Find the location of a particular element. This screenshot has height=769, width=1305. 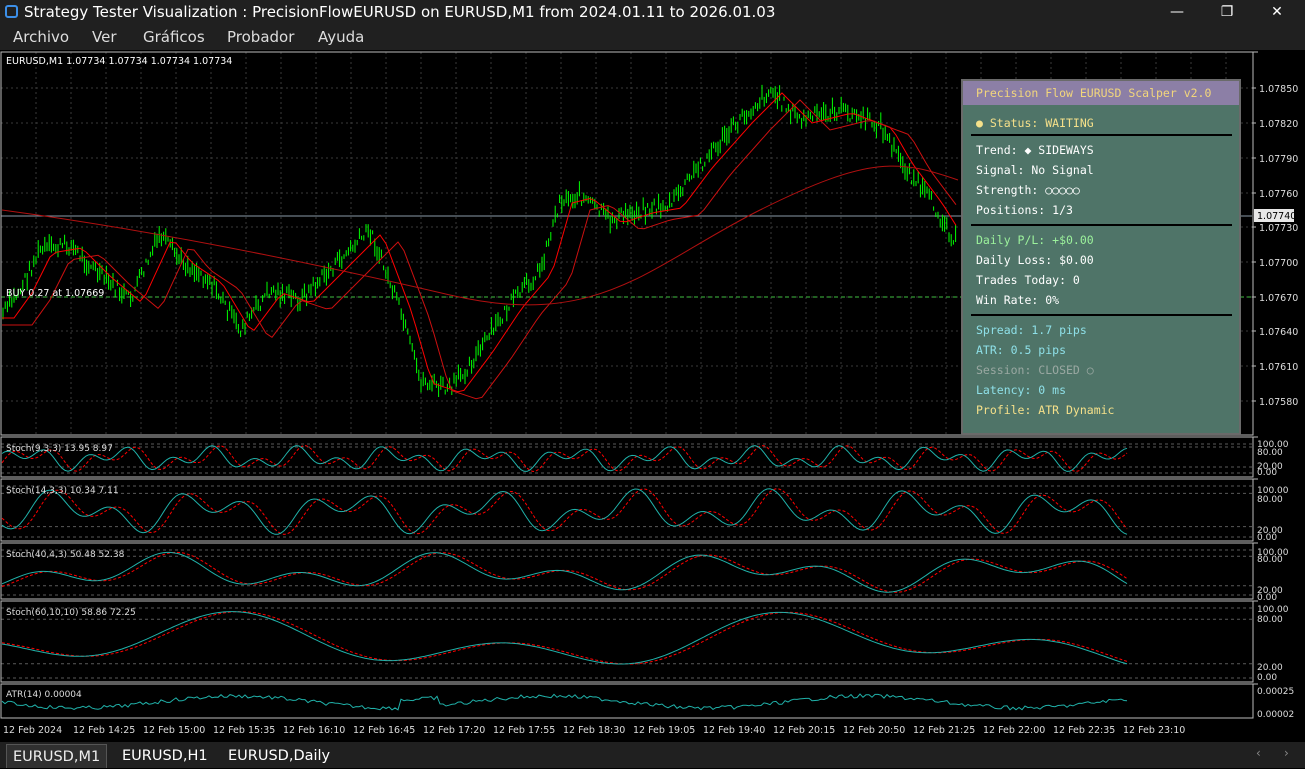

current-price-label: 1.07740 is located at coordinates (1276, 216).